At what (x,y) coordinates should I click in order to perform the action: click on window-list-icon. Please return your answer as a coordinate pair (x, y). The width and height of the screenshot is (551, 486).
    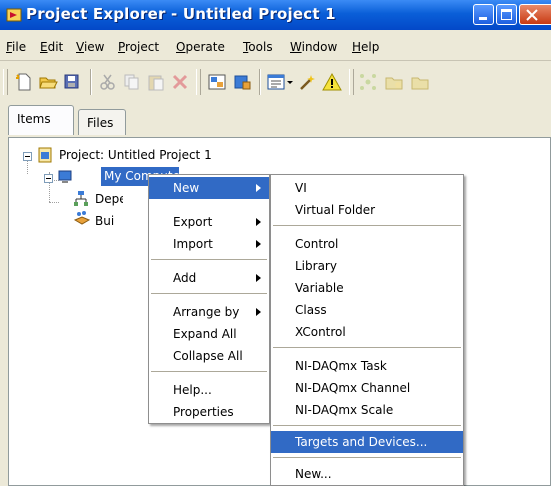
    Looking at the image, I should click on (276, 82).